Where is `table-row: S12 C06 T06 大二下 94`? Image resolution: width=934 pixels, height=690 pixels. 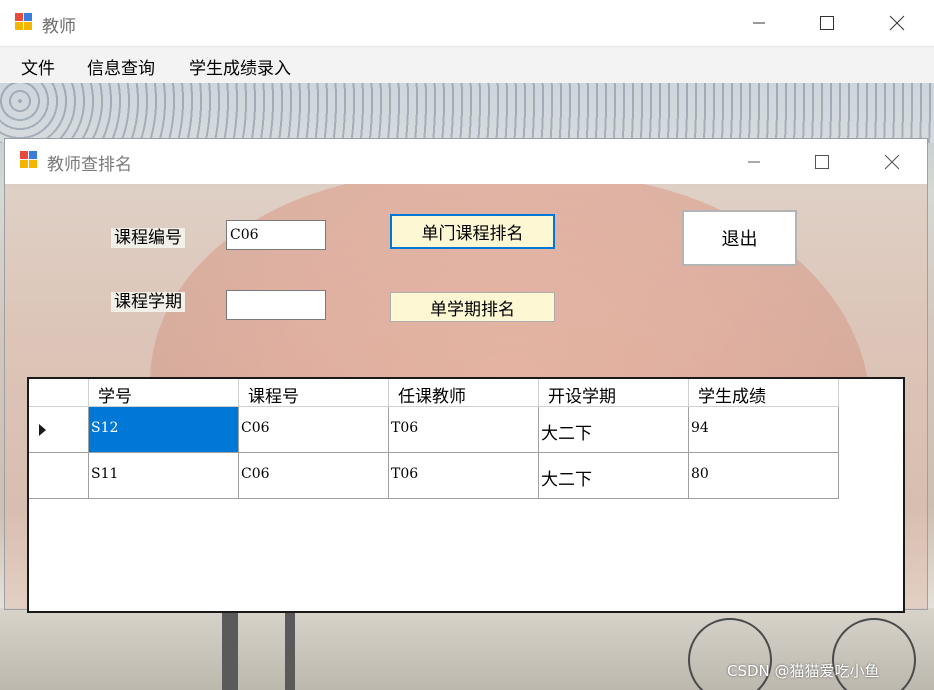 table-row: S12 C06 T06 大二下 94 is located at coordinates (466, 430).